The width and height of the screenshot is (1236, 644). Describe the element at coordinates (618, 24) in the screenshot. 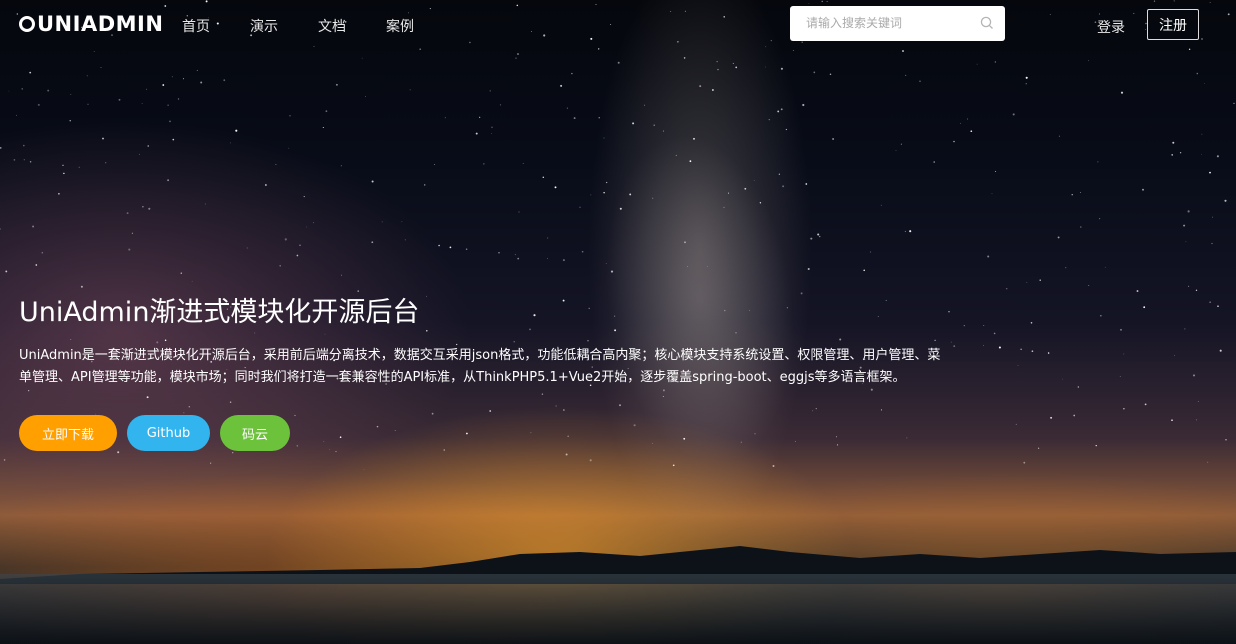

I see `top-navbar: UNIADMIN 首页 演示 文档 案例 登录 注册` at that location.